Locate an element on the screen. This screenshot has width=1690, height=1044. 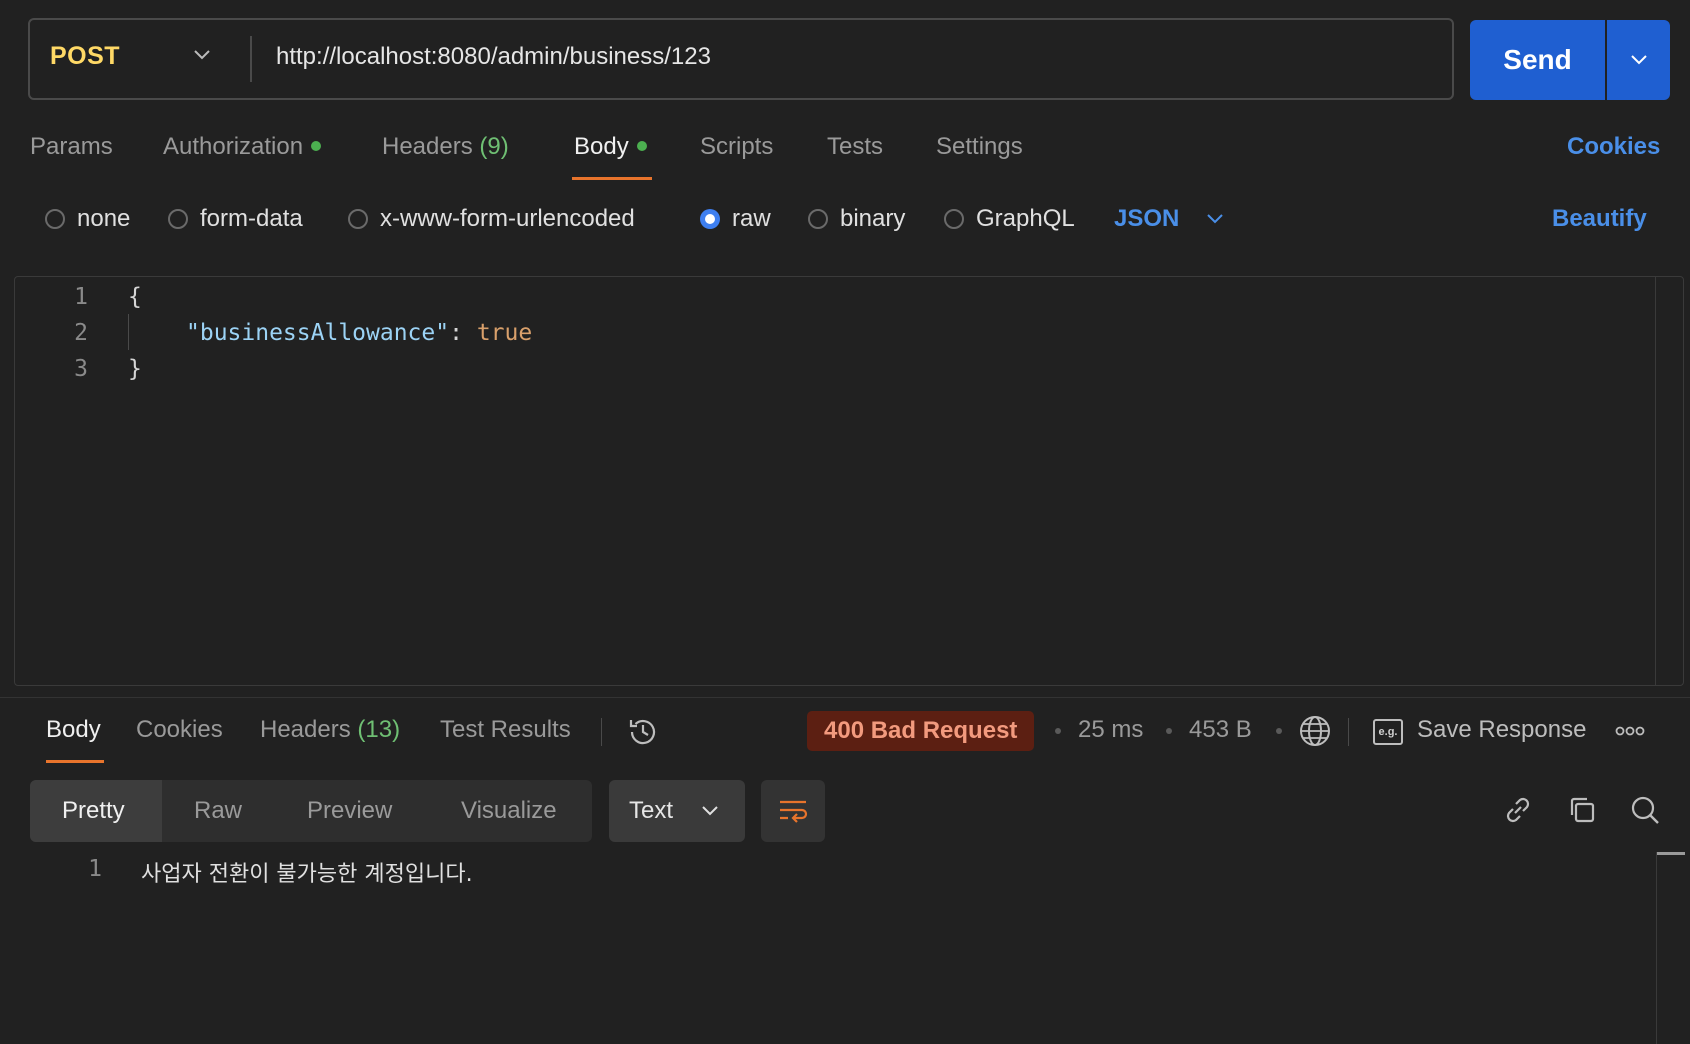
example-icon-label: e.g. is located at coordinates (1388, 732).